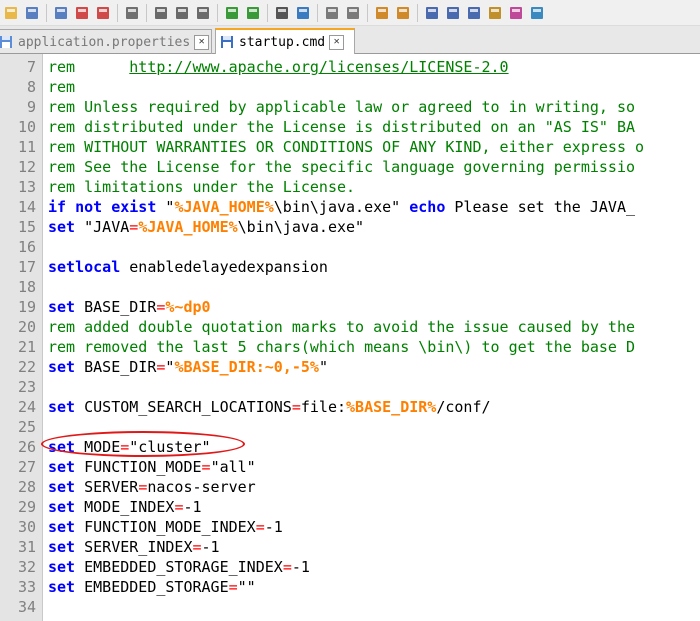 This screenshot has height=621, width=700. I want to click on find-icon, so click(282, 13).